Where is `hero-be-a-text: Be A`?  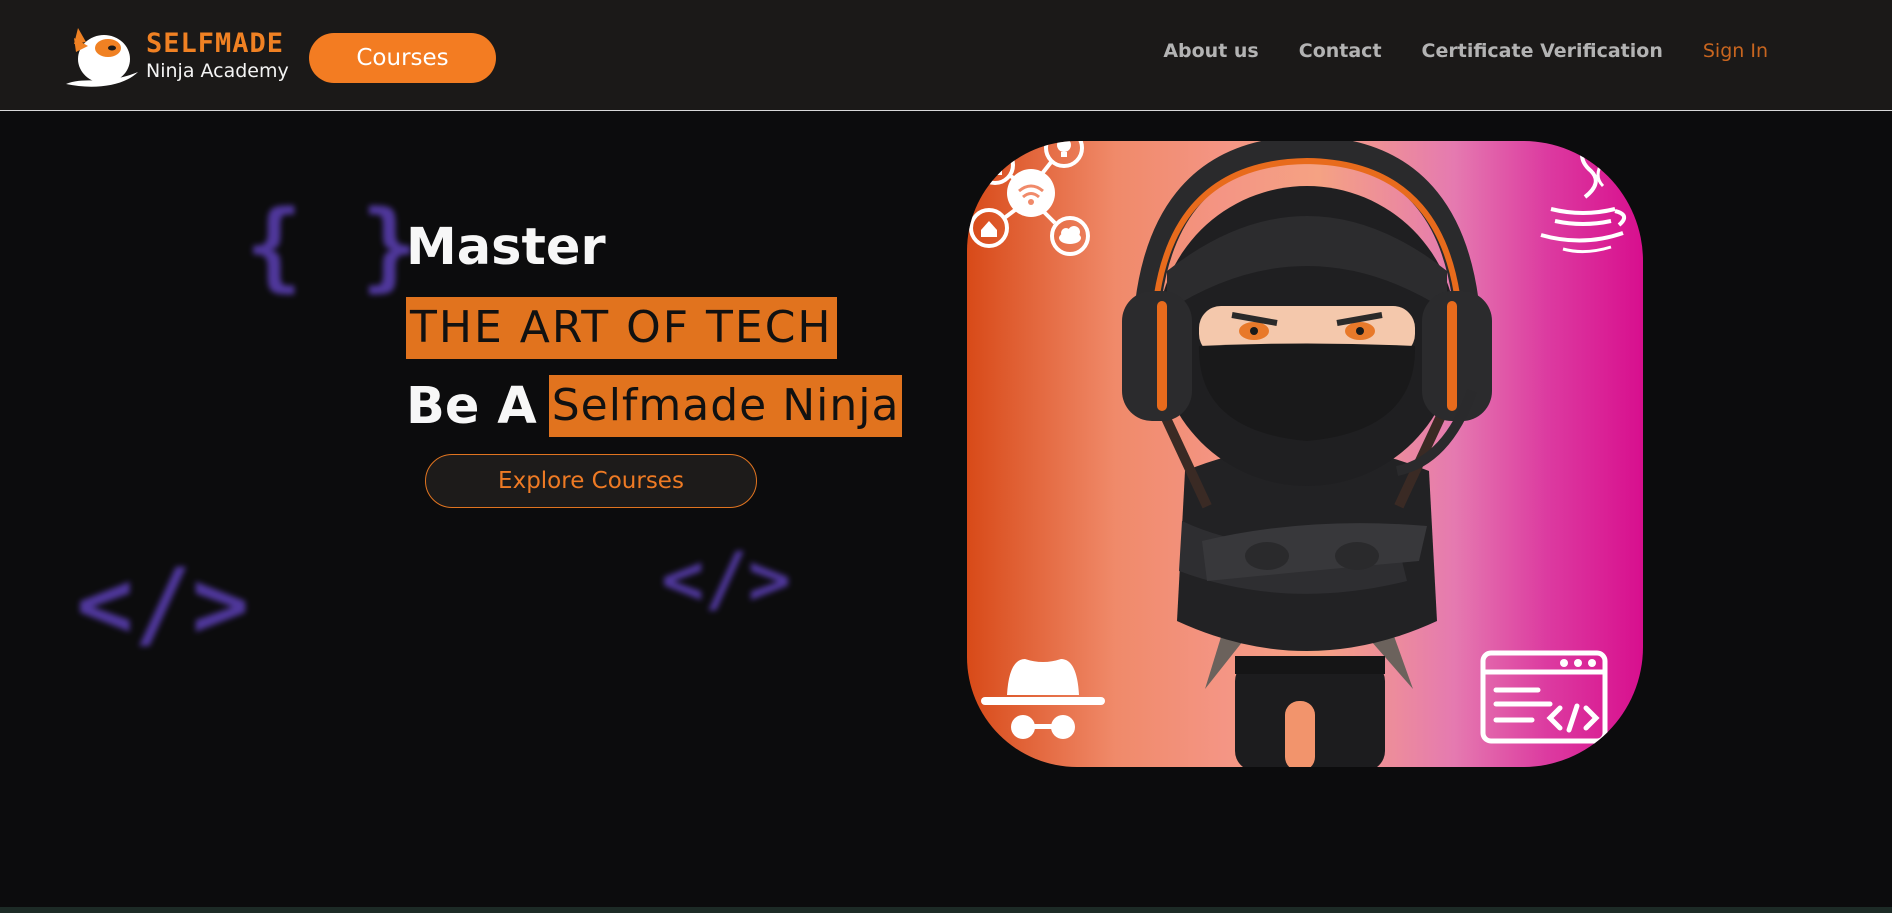 hero-be-a-text: Be A is located at coordinates (471, 406).